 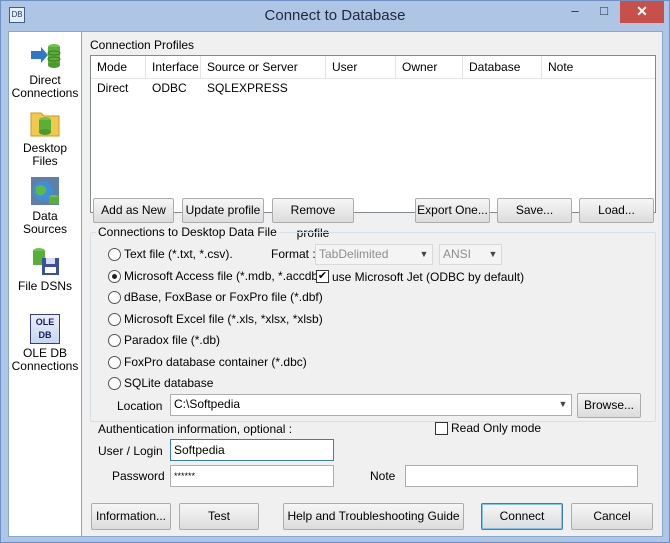 I want to click on charset-select: ANSI ▼, so click(x=470, y=254).